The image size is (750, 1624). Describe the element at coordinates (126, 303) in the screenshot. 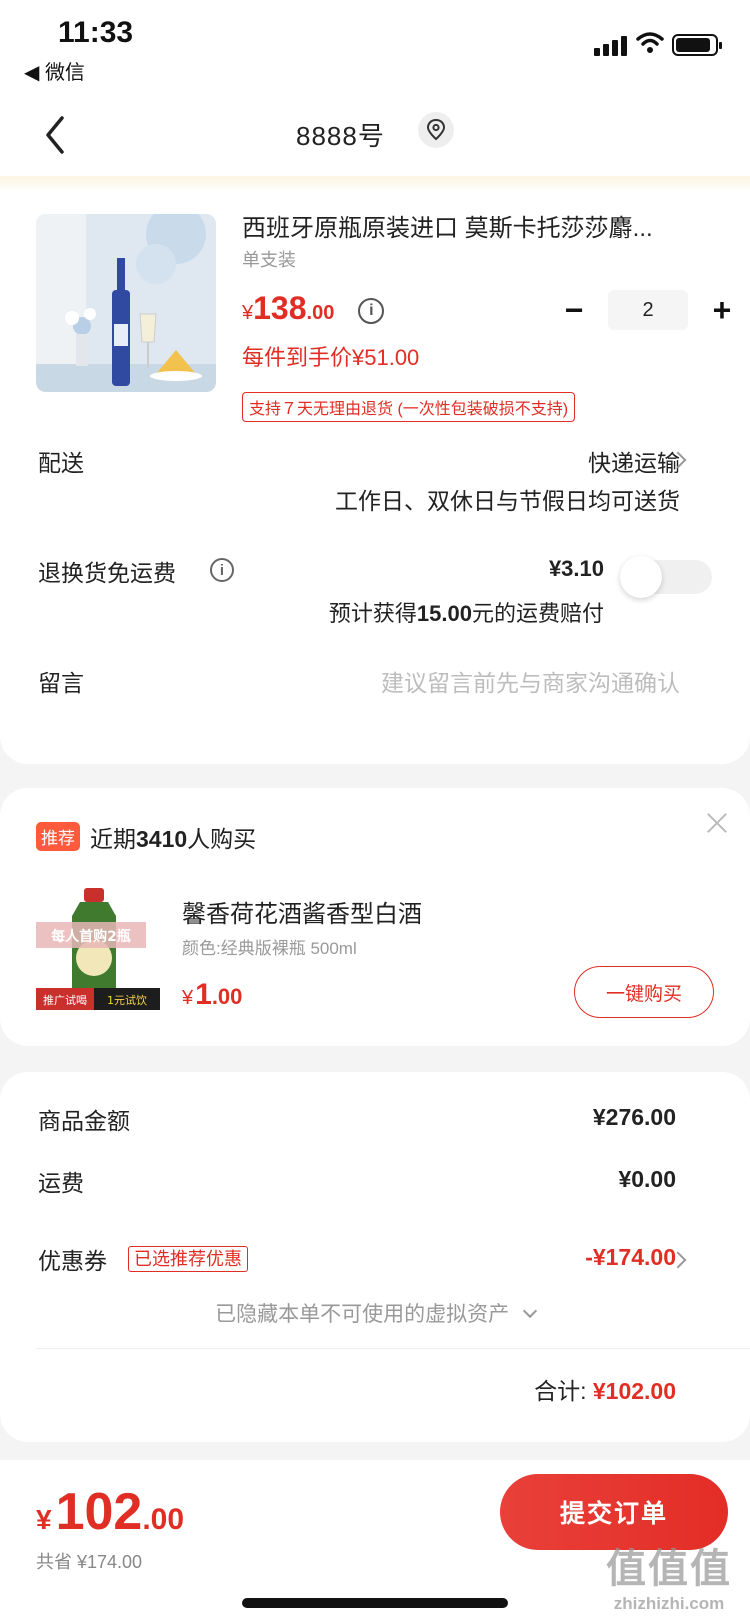

I see `product-thumbnail` at that location.